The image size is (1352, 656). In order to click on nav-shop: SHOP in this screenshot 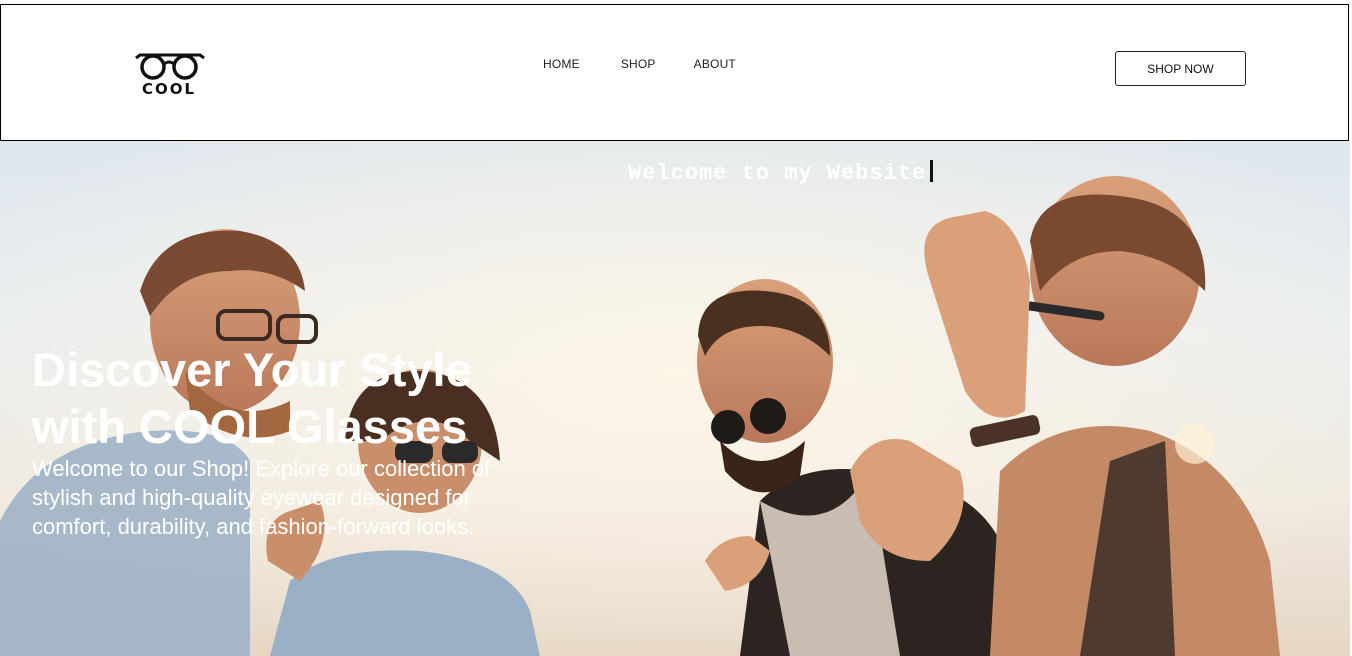, I will do `click(638, 64)`.